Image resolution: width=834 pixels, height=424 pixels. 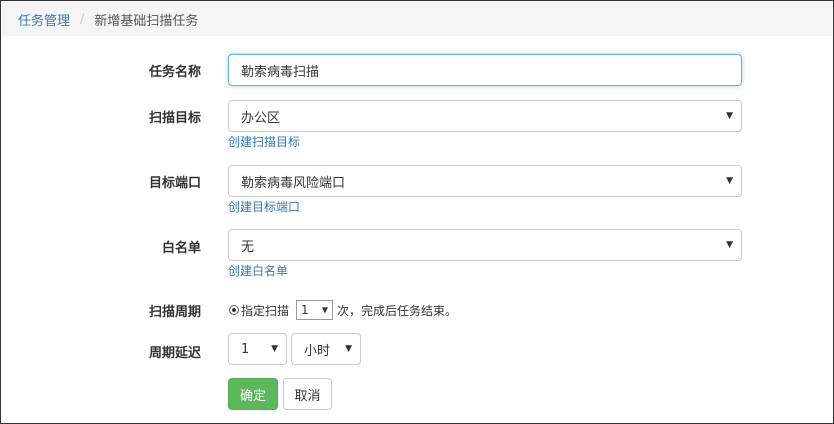 What do you see at coordinates (307, 394) in the screenshot?
I see `cancel-button: 取消` at bounding box center [307, 394].